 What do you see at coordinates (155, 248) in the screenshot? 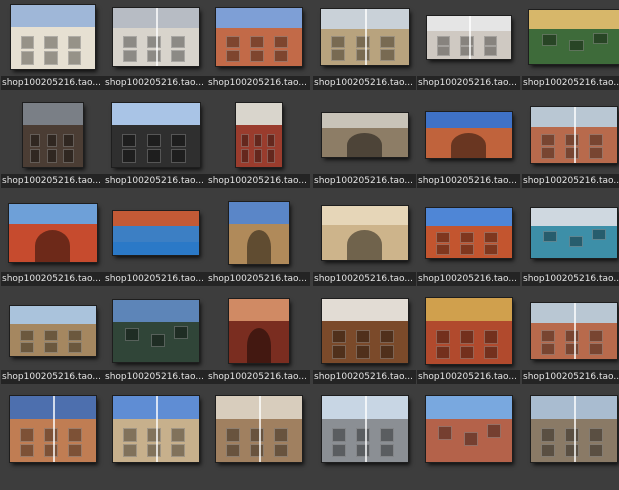
I see `image-arch-shape` at bounding box center [155, 248].